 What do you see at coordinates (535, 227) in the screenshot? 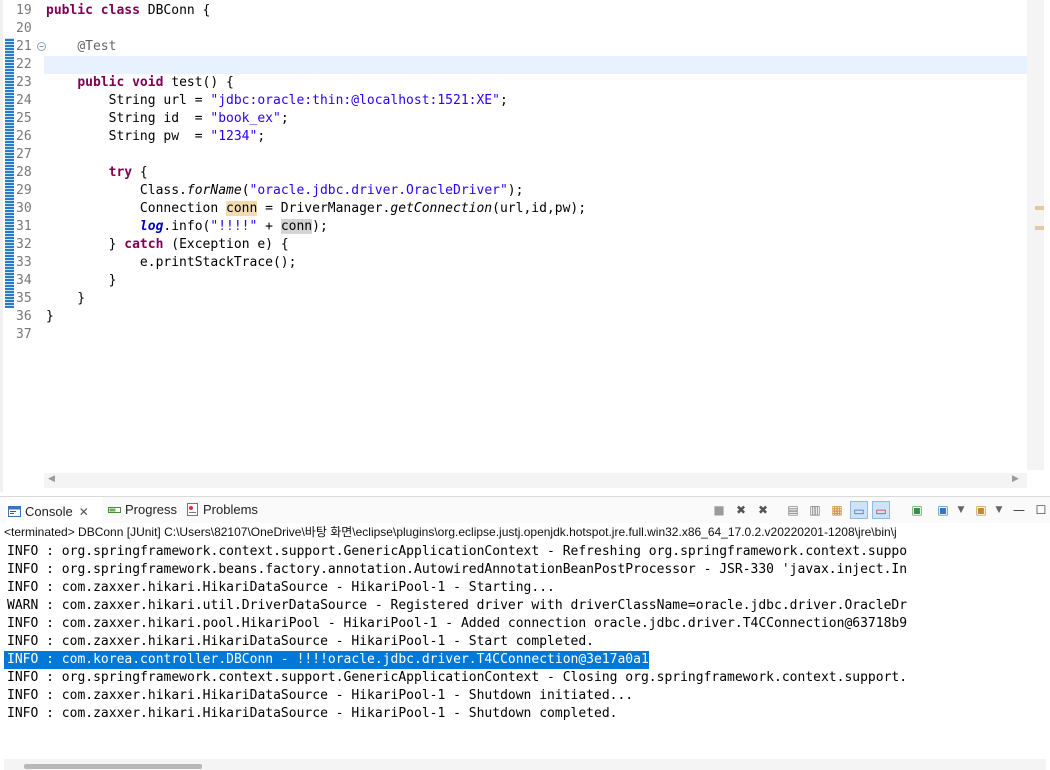
I see `code-line: log.info("!!!!" + conn);` at bounding box center [535, 227].